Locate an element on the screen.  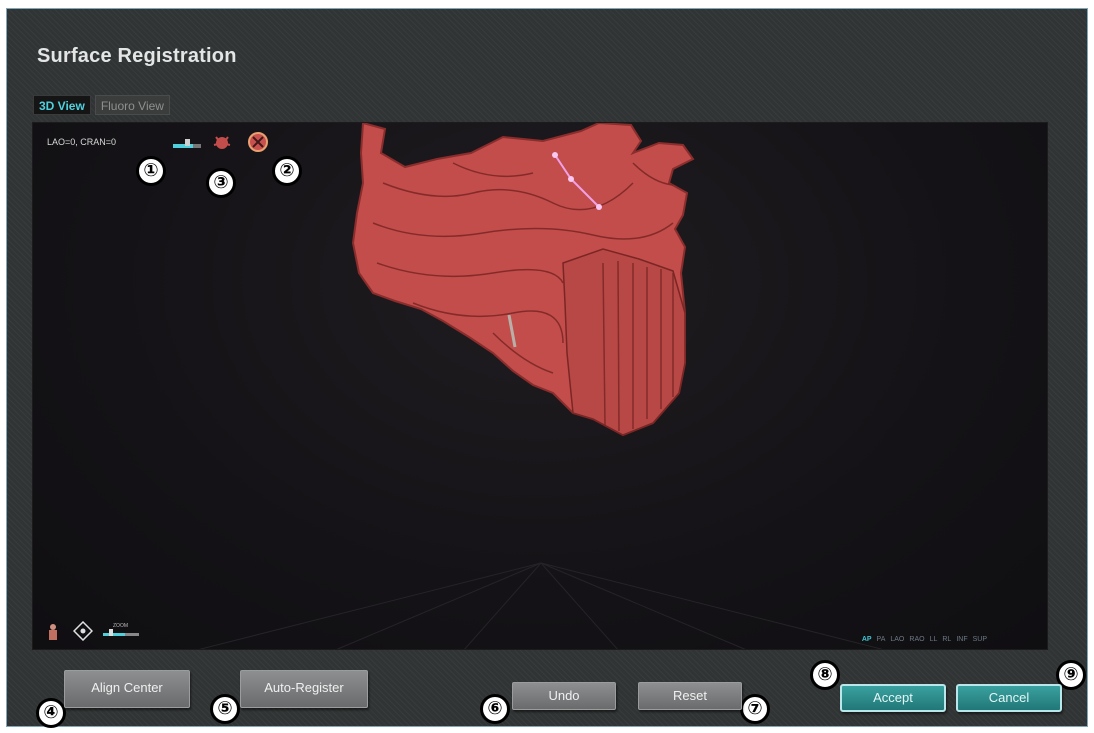
preset-sup: SUP is located at coordinates (980, 639).